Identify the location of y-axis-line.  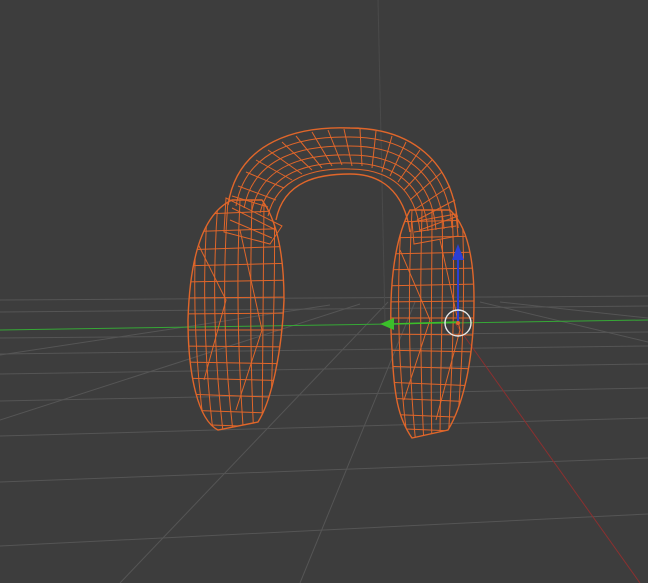
(324, 325).